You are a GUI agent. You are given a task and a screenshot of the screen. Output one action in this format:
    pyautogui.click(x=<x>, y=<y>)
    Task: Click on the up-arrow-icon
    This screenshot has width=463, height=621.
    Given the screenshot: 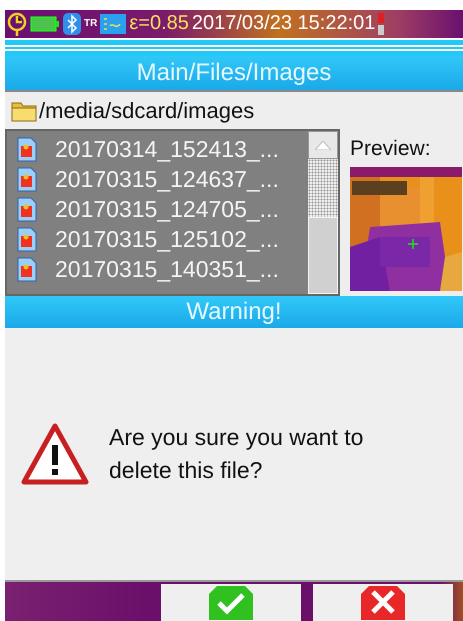 What is the action you would take?
    pyautogui.click(x=323, y=145)
    